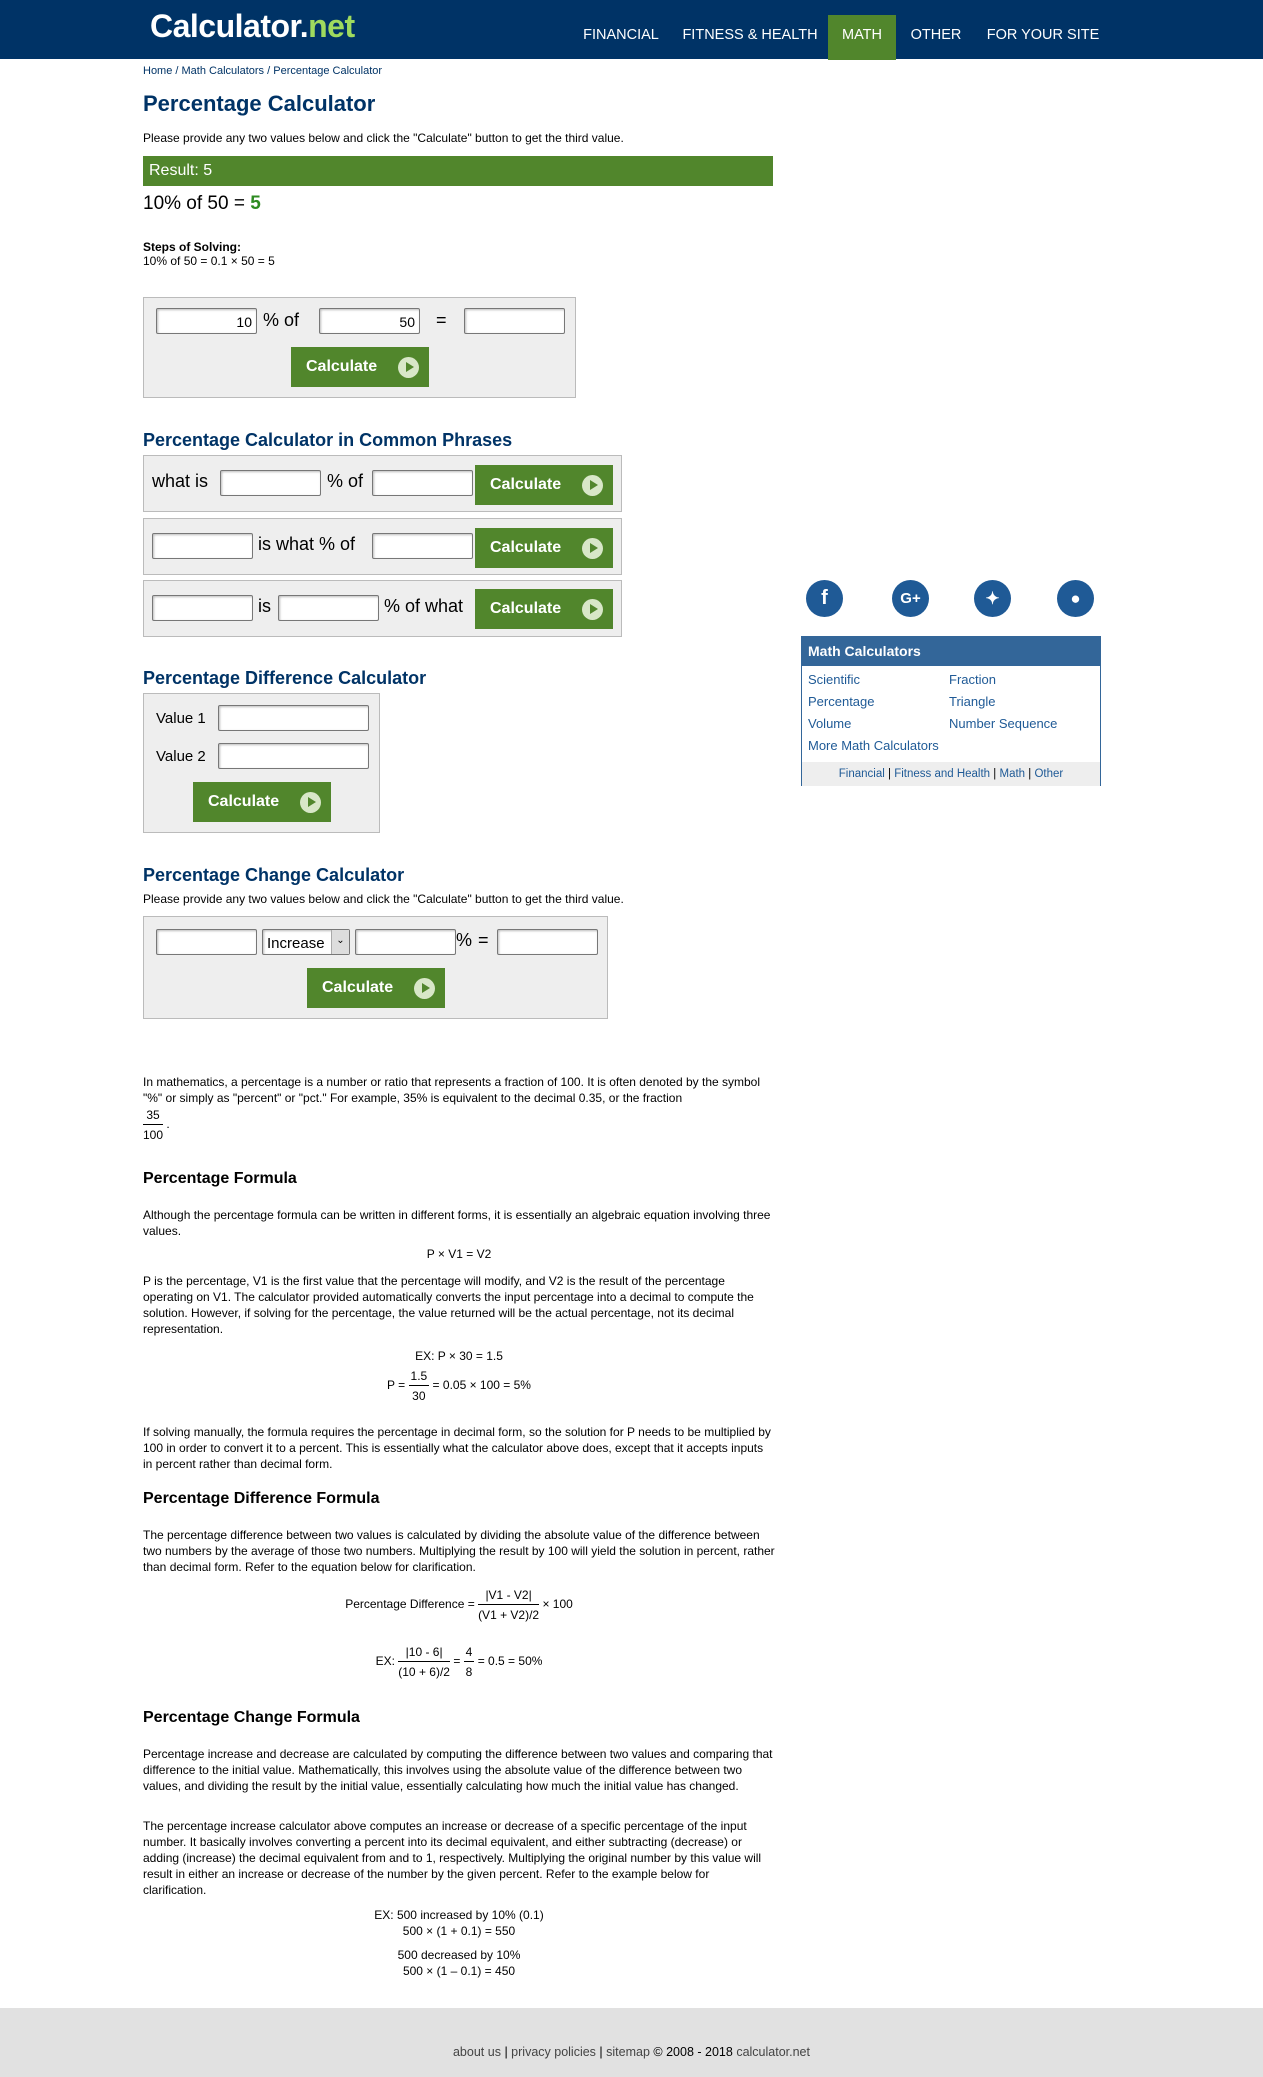 The width and height of the screenshot is (1263, 2077). I want to click on change-ex-line-1: EX: 500 increased by 10% (0.1), so click(459, 1915).